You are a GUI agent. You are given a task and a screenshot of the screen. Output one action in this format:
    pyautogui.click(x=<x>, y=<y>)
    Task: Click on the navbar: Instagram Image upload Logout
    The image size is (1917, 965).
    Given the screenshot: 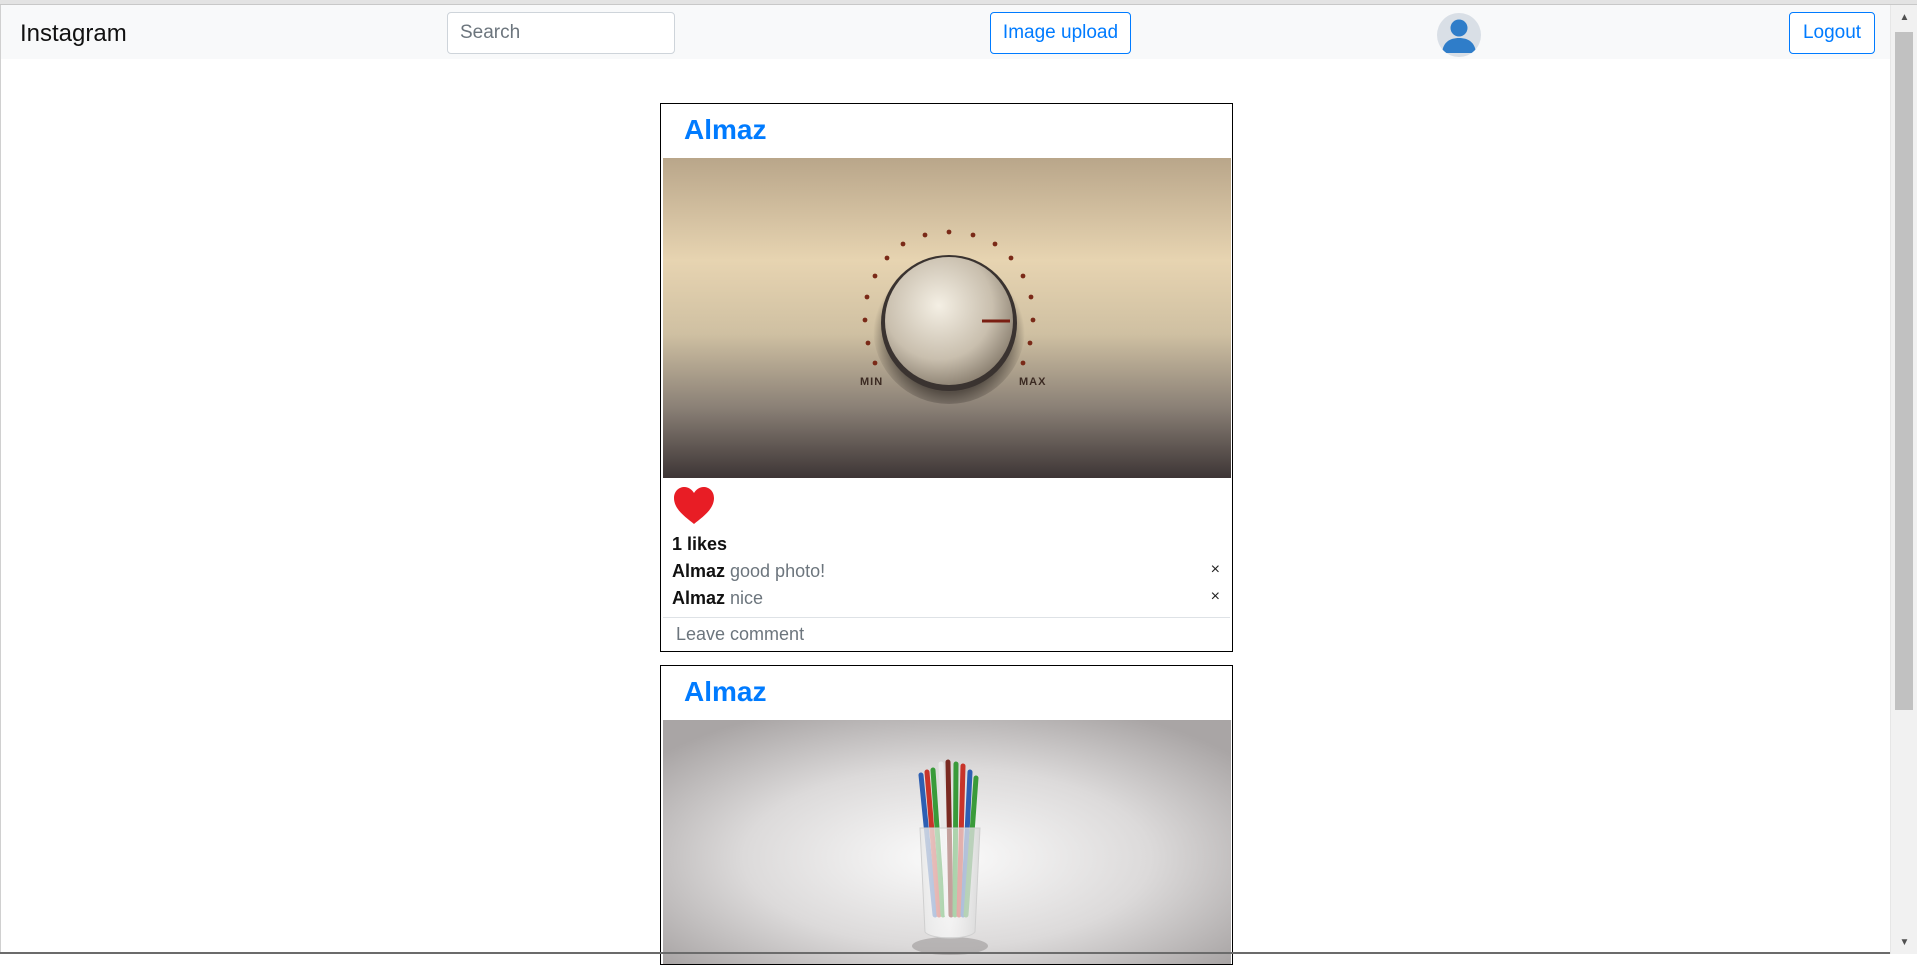 What is the action you would take?
    pyautogui.click(x=945, y=32)
    